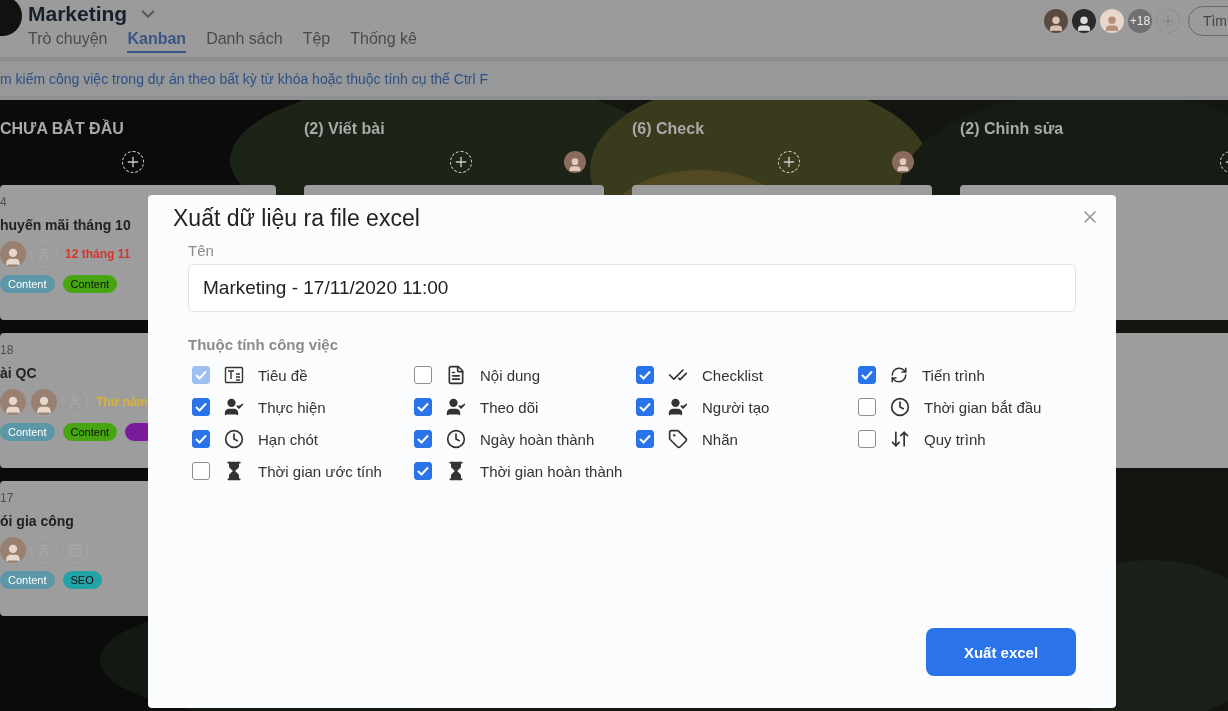 This screenshot has height=711, width=1228. Describe the element at coordinates (98, 254) in the screenshot. I see `due-date: 12 tháng 11` at that location.